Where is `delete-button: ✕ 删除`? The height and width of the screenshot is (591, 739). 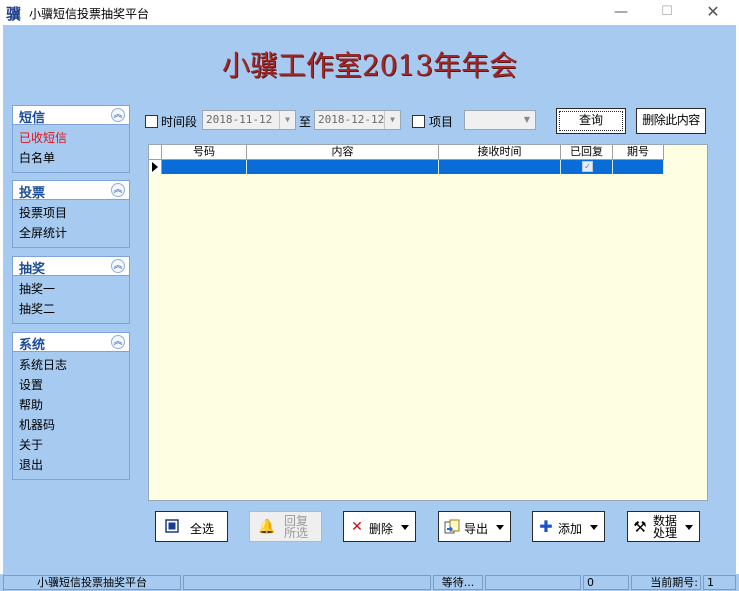 delete-button: ✕ 删除 is located at coordinates (379, 526).